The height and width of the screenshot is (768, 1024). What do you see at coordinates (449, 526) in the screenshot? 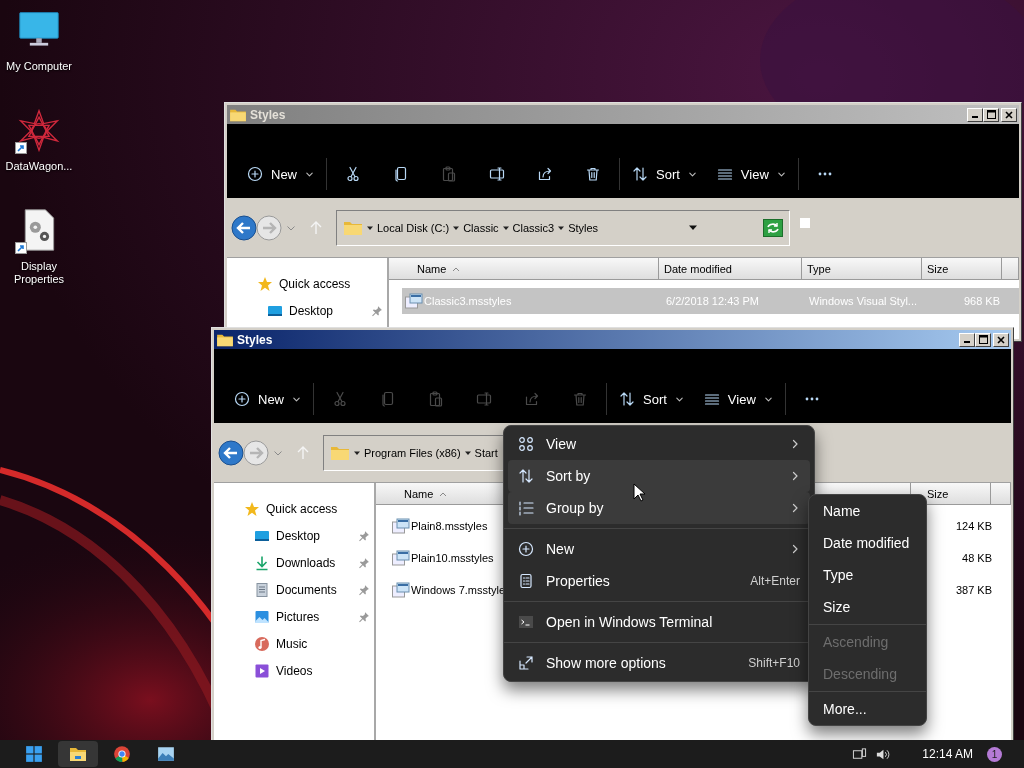
I see `file-name: Plain8.msstyles` at bounding box center [449, 526].